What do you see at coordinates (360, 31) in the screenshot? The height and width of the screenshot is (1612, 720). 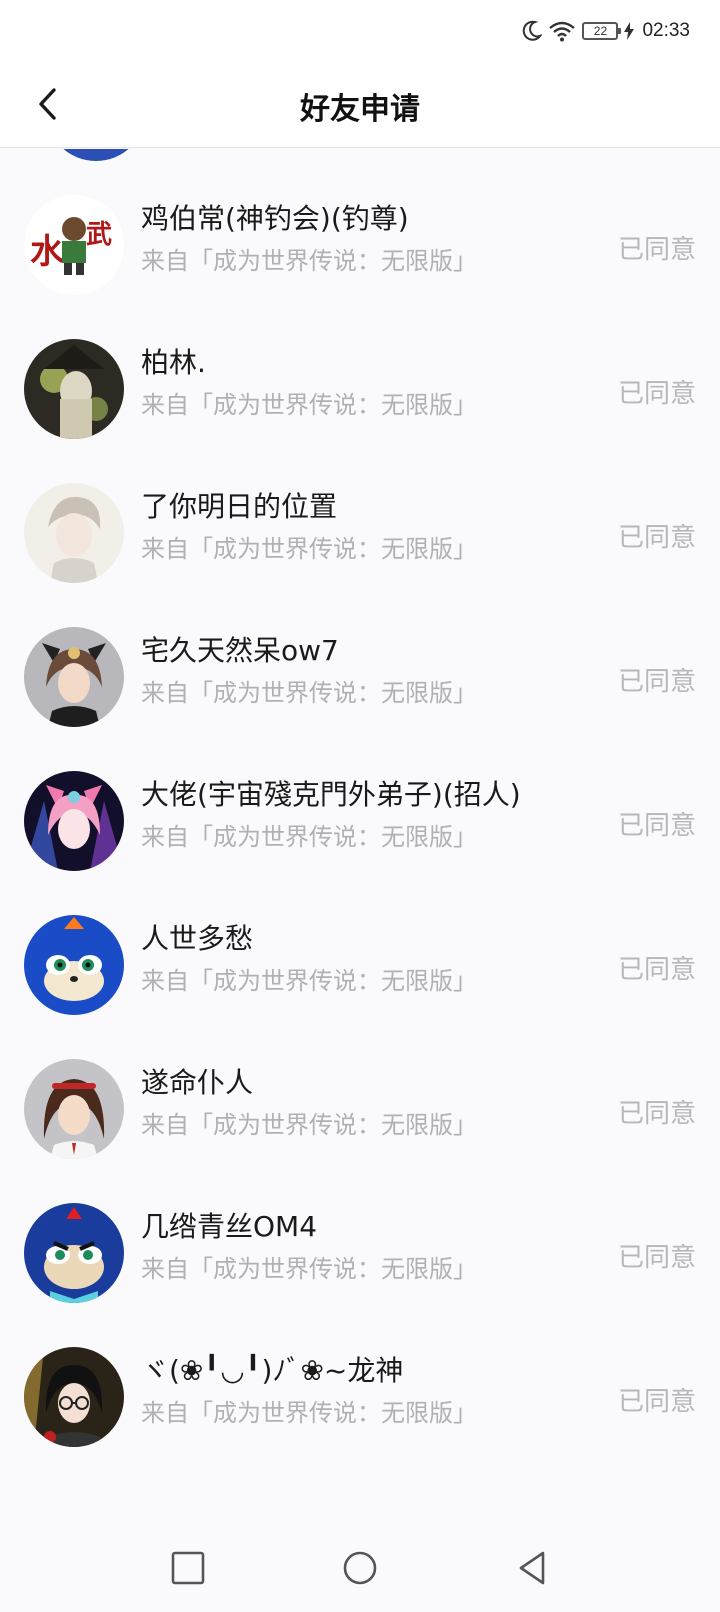 I see `status-bar: 22 02:33` at bounding box center [360, 31].